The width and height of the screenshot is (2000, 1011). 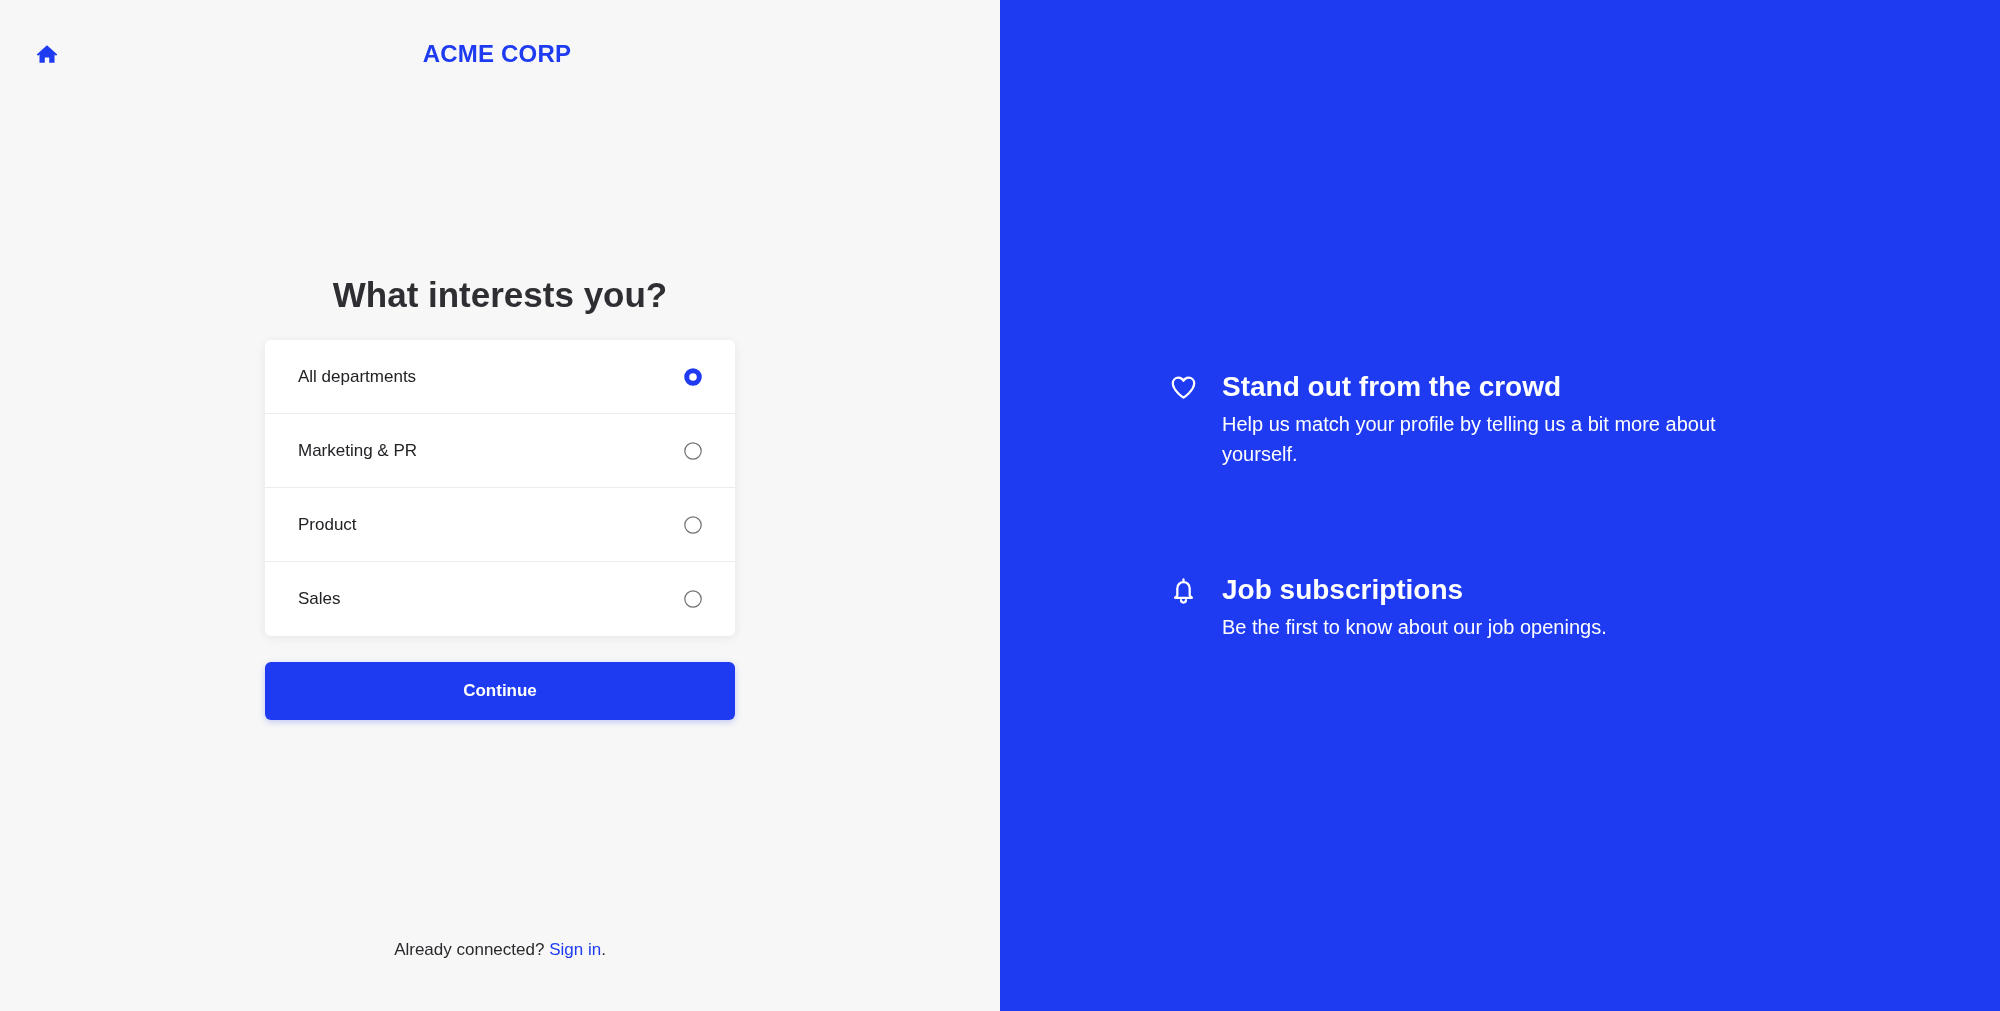 I want to click on page-heading: What interests you?, so click(x=500, y=295).